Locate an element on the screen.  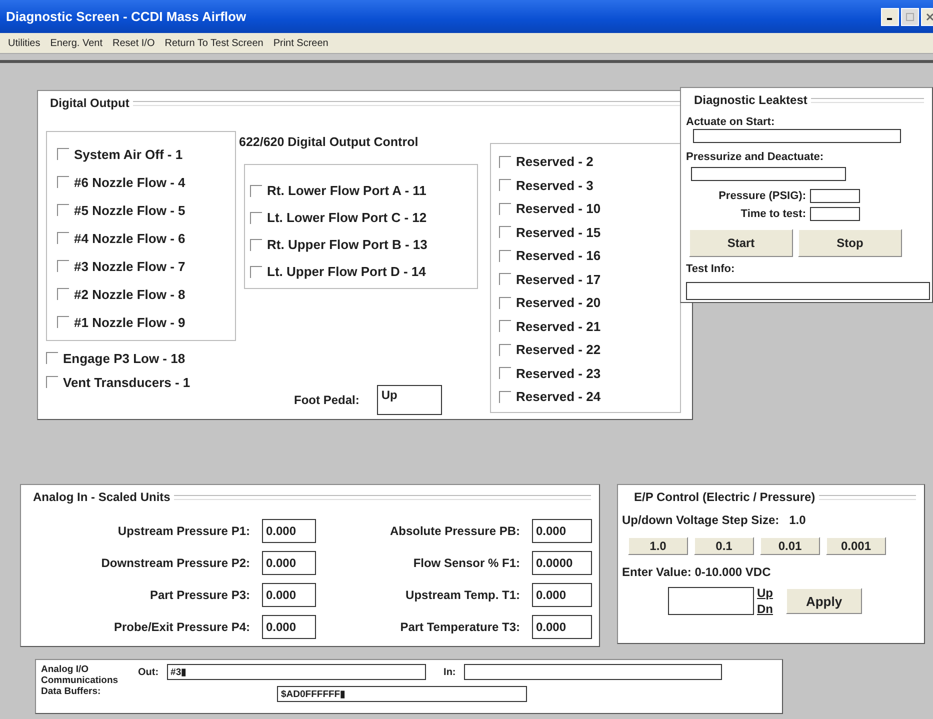
maximize-icon is located at coordinates (910, 16).